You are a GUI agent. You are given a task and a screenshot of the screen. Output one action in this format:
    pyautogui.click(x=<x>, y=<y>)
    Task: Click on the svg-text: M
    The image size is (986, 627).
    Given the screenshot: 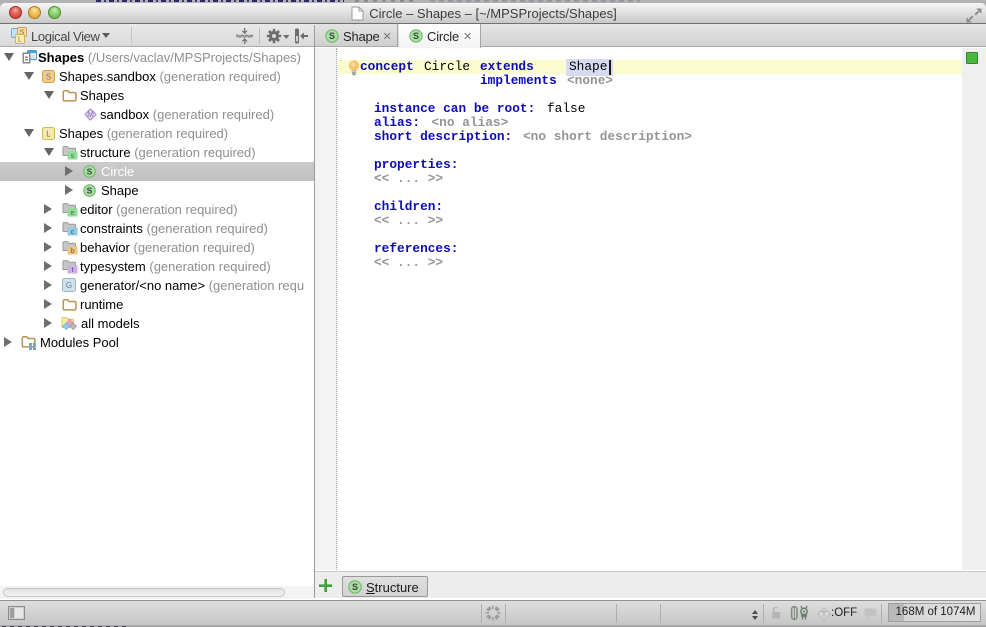 What is the action you would take?
    pyautogui.click(x=90, y=114)
    